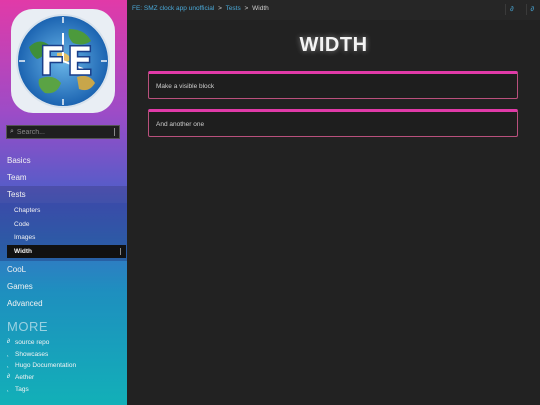 This screenshot has width=540, height=405. What do you see at coordinates (59, 132) in the screenshot?
I see `search-input` at bounding box center [59, 132].